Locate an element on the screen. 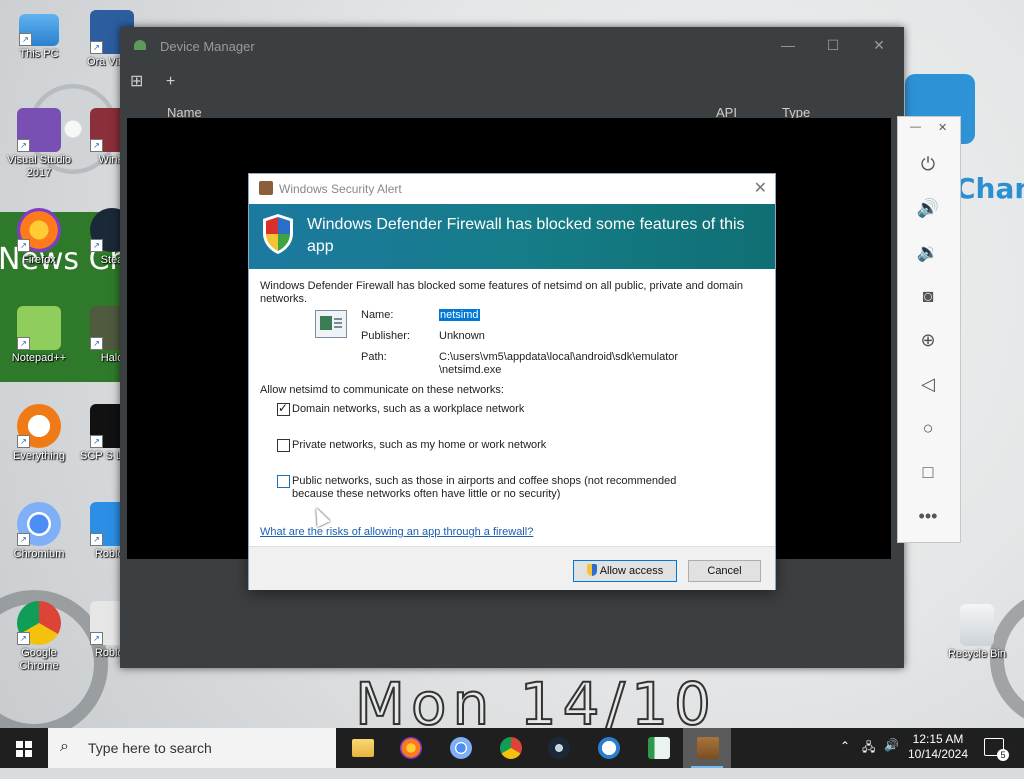 The image size is (1024, 779). home-icon: ○ is located at coordinates (928, 428).